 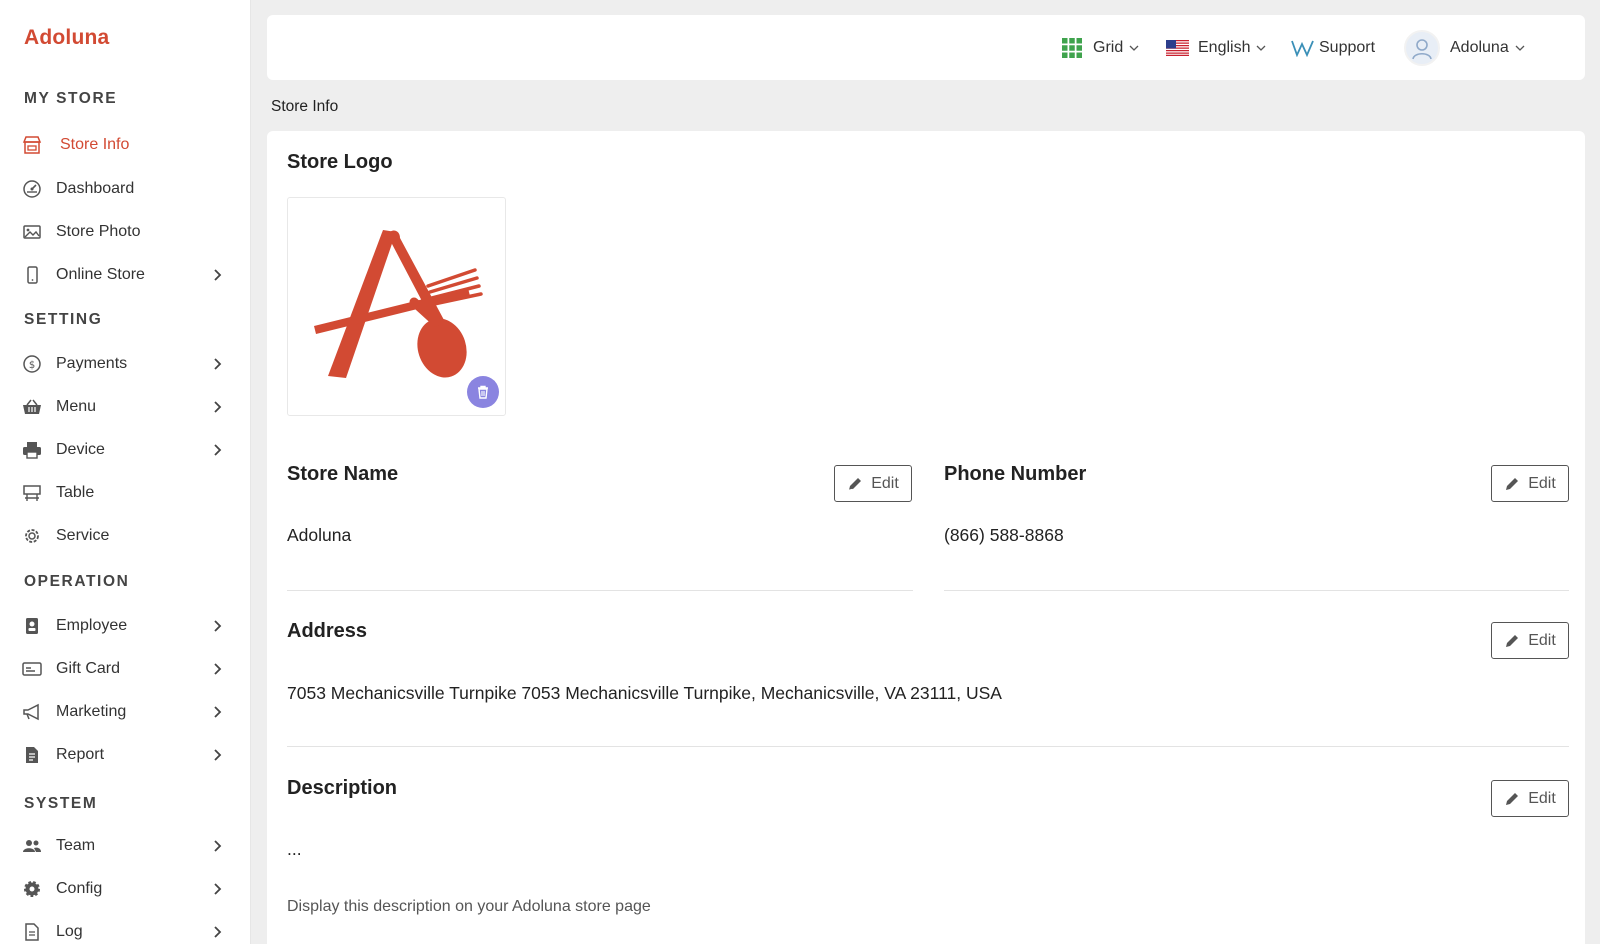 I want to click on delete-logo-button, so click(x=483, y=392).